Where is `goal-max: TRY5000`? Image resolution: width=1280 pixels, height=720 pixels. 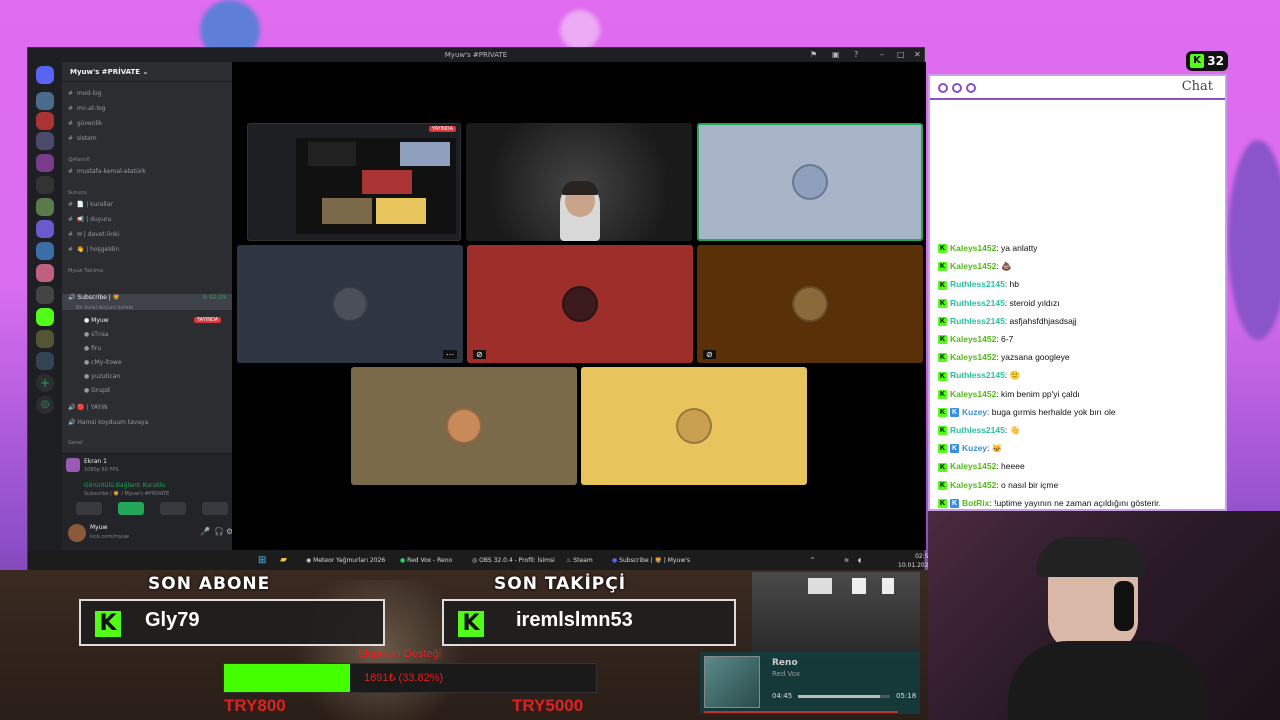 goal-max: TRY5000 is located at coordinates (548, 705).